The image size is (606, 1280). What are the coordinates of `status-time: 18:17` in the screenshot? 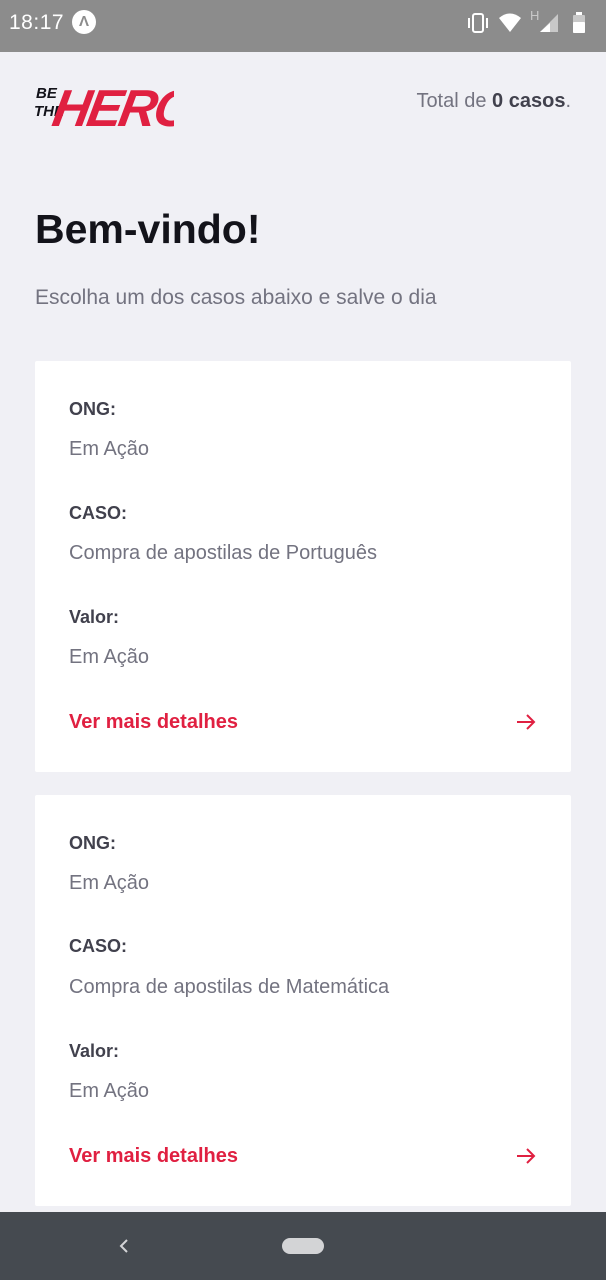 It's located at (37, 22).